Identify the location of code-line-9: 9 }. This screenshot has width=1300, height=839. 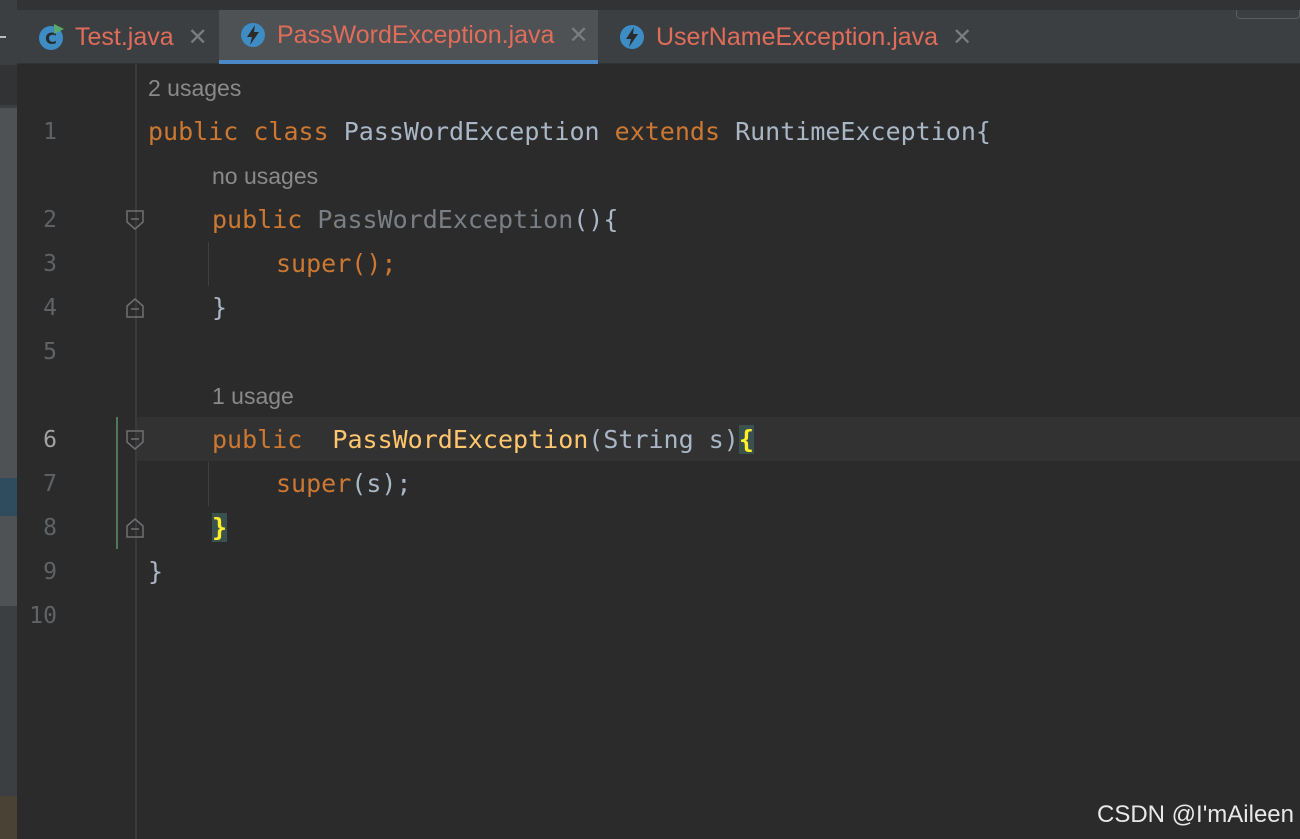
(658, 572).